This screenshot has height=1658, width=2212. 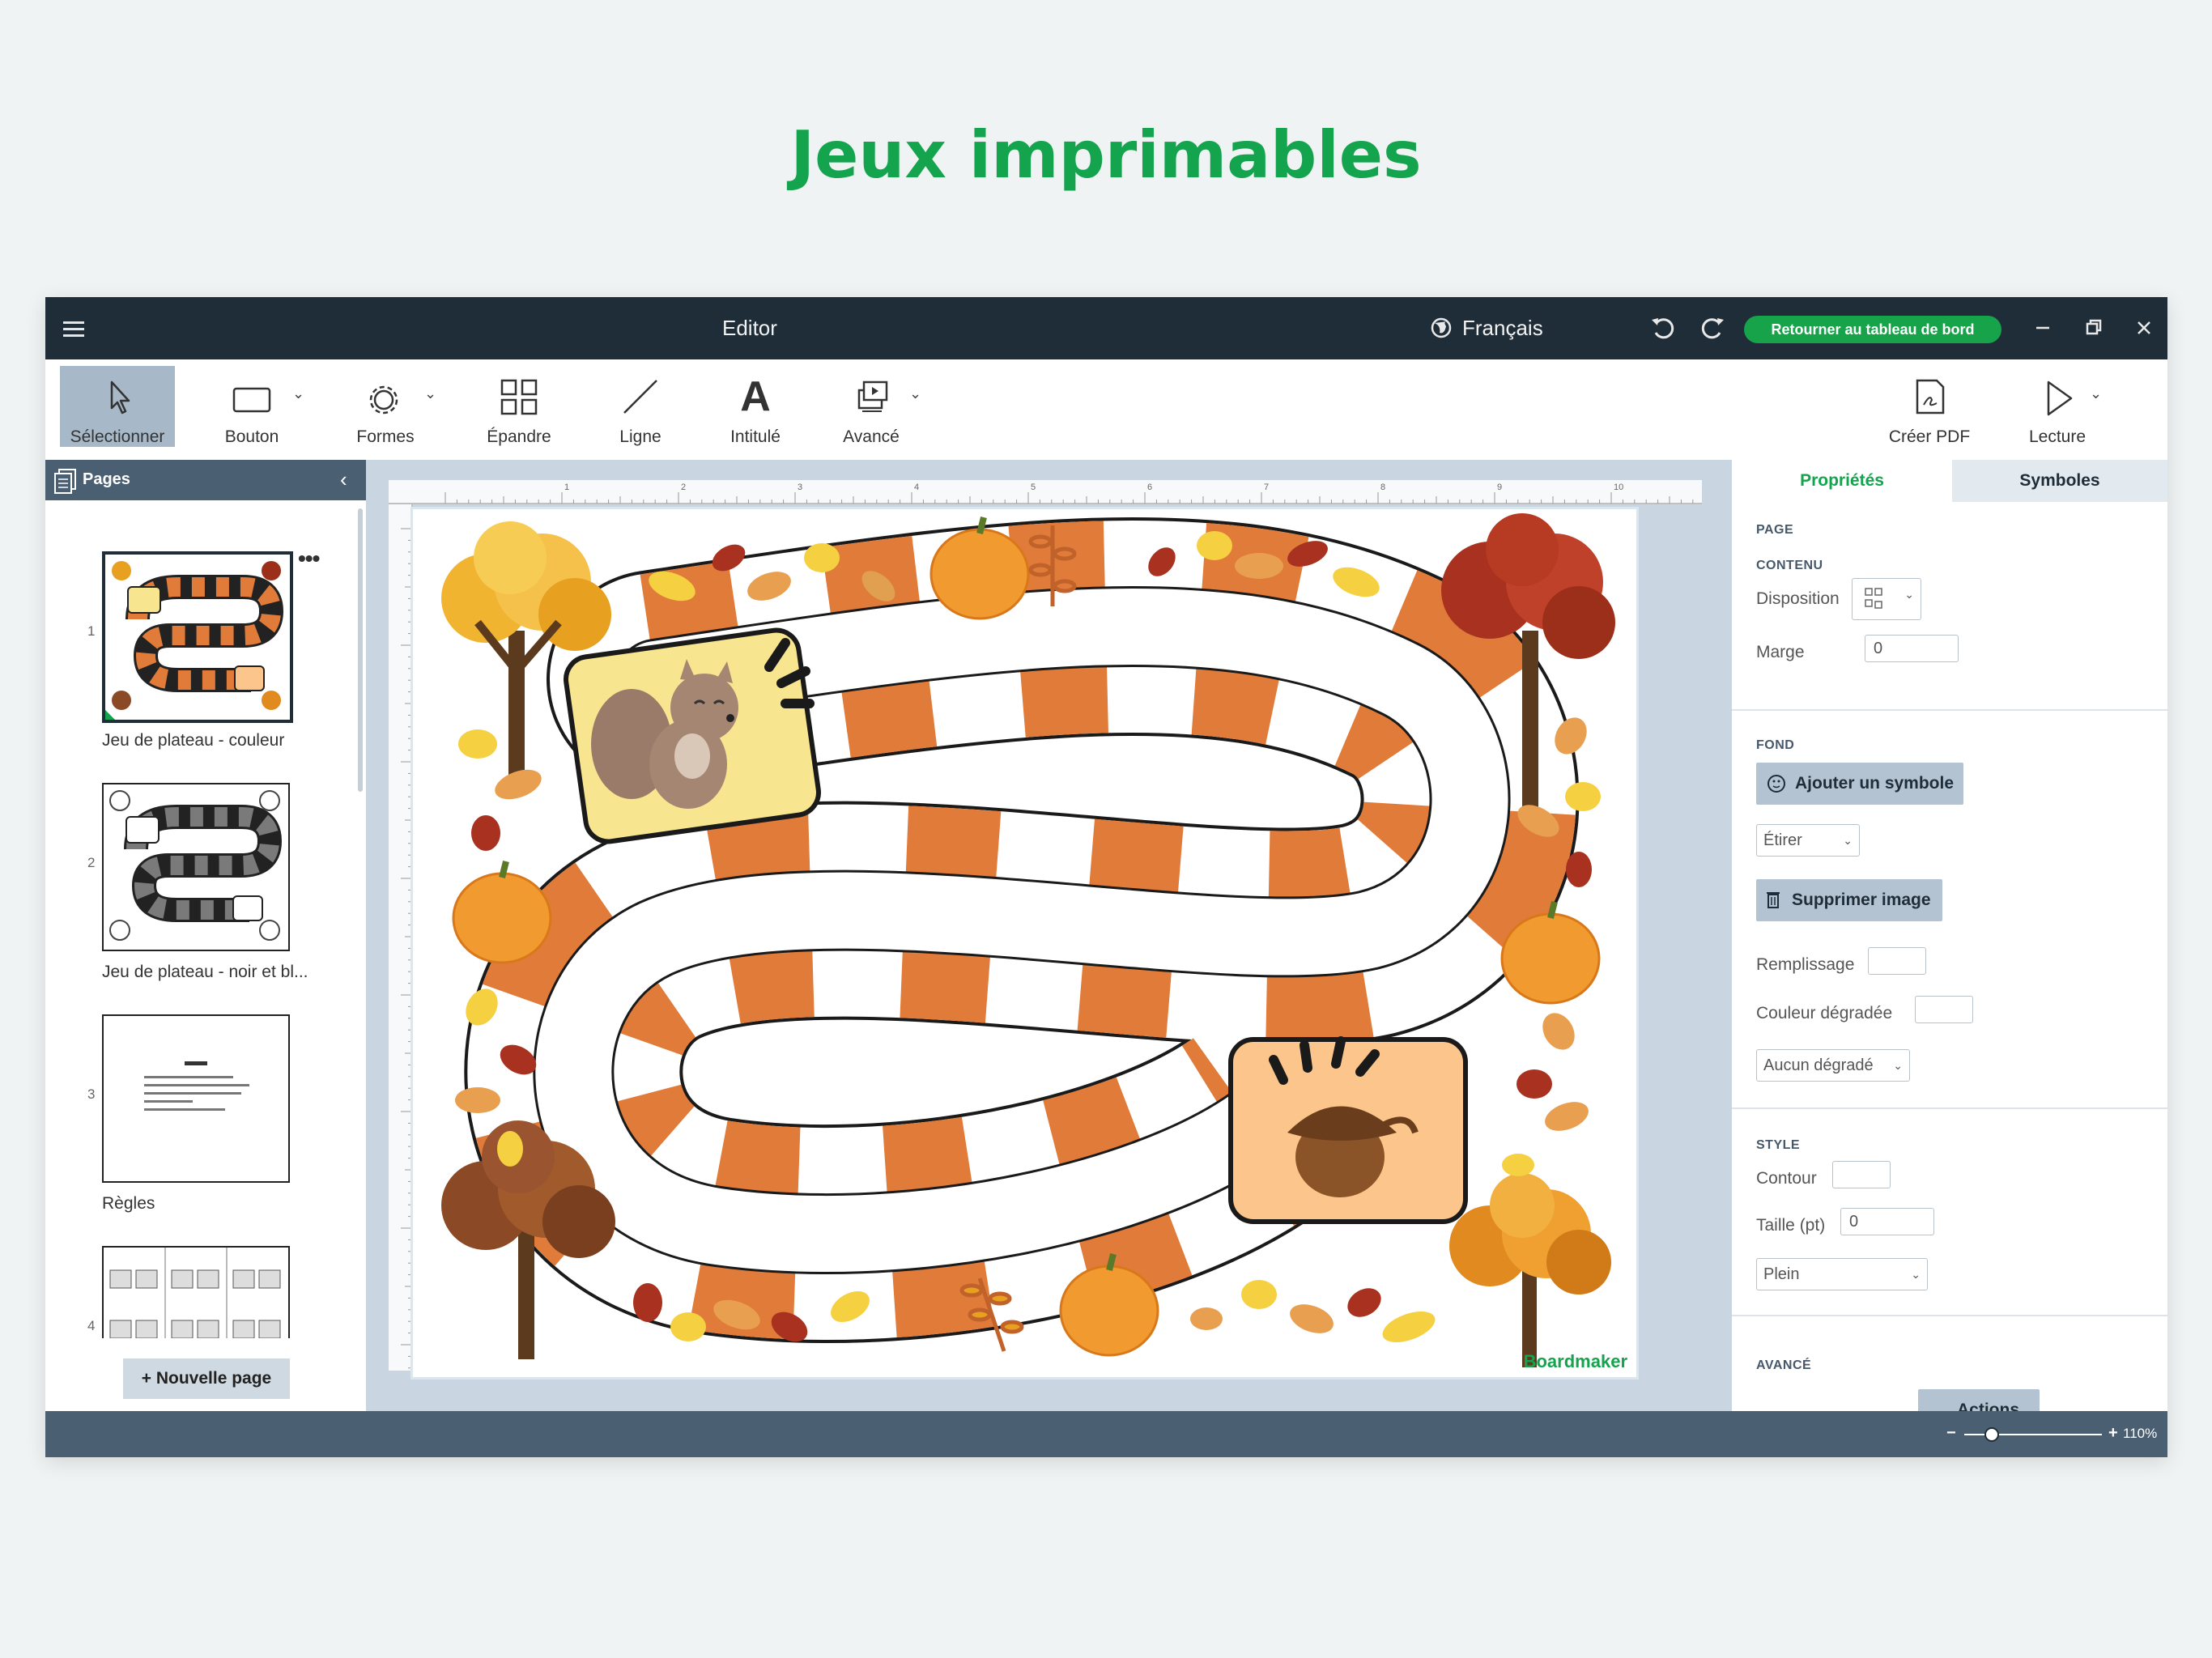 I want to click on zoom-slider-thumb, so click(x=1992, y=1434).